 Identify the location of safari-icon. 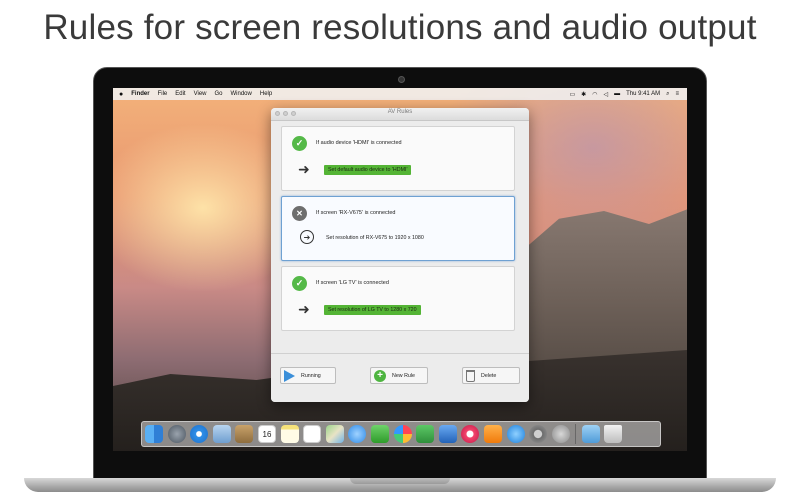
(199, 434).